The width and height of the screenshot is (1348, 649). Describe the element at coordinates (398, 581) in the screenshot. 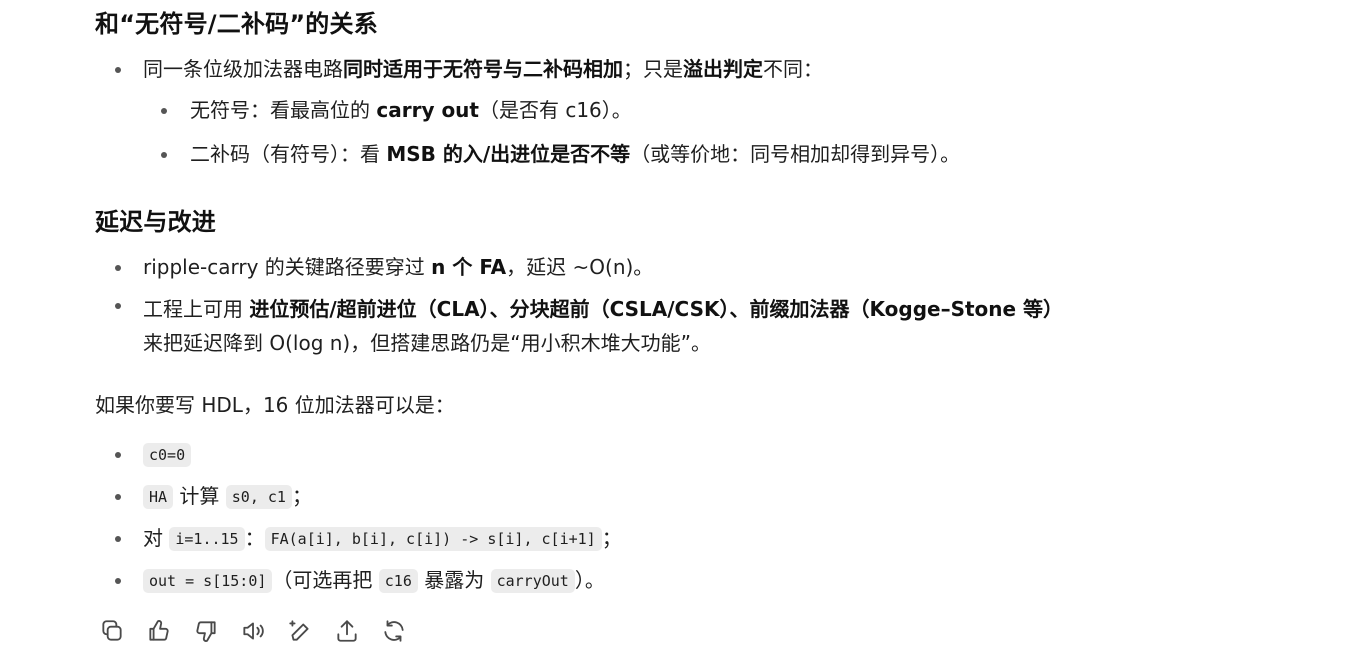

I see `inline-code: c16` at that location.